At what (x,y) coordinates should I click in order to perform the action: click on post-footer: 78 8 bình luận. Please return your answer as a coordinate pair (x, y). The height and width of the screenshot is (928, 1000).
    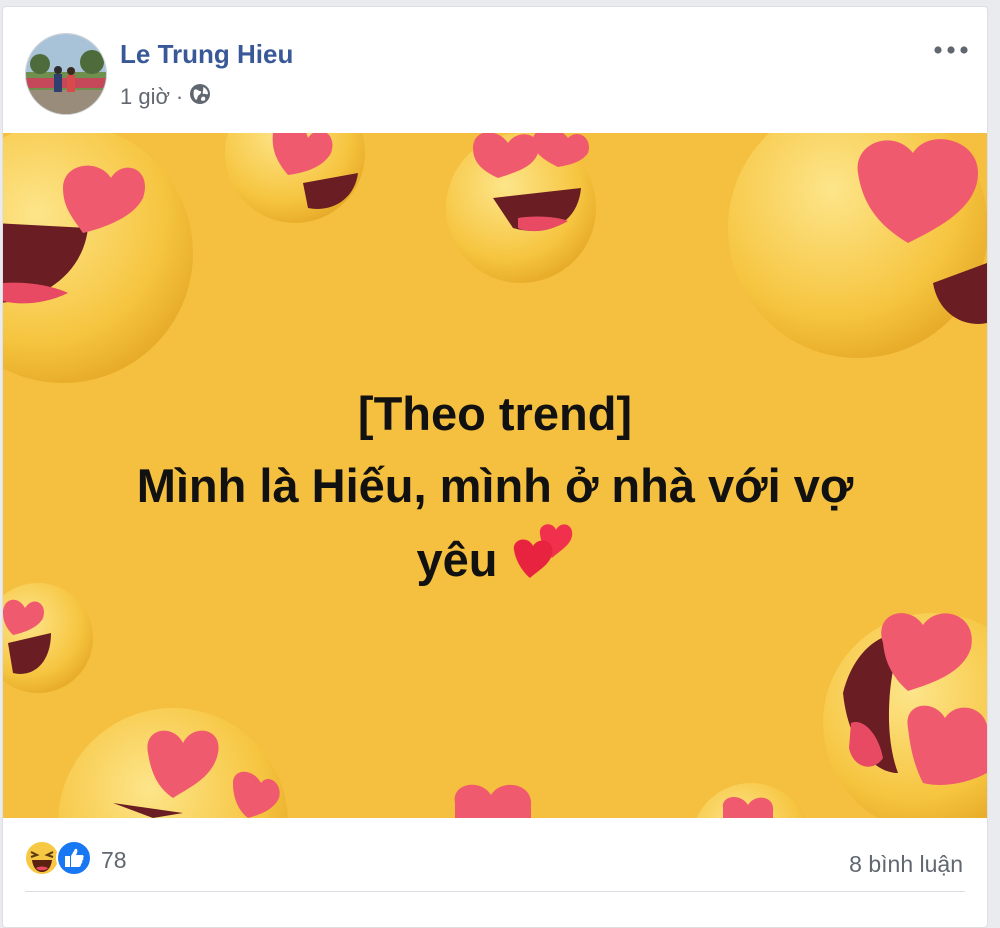
    Looking at the image, I should click on (495, 855).